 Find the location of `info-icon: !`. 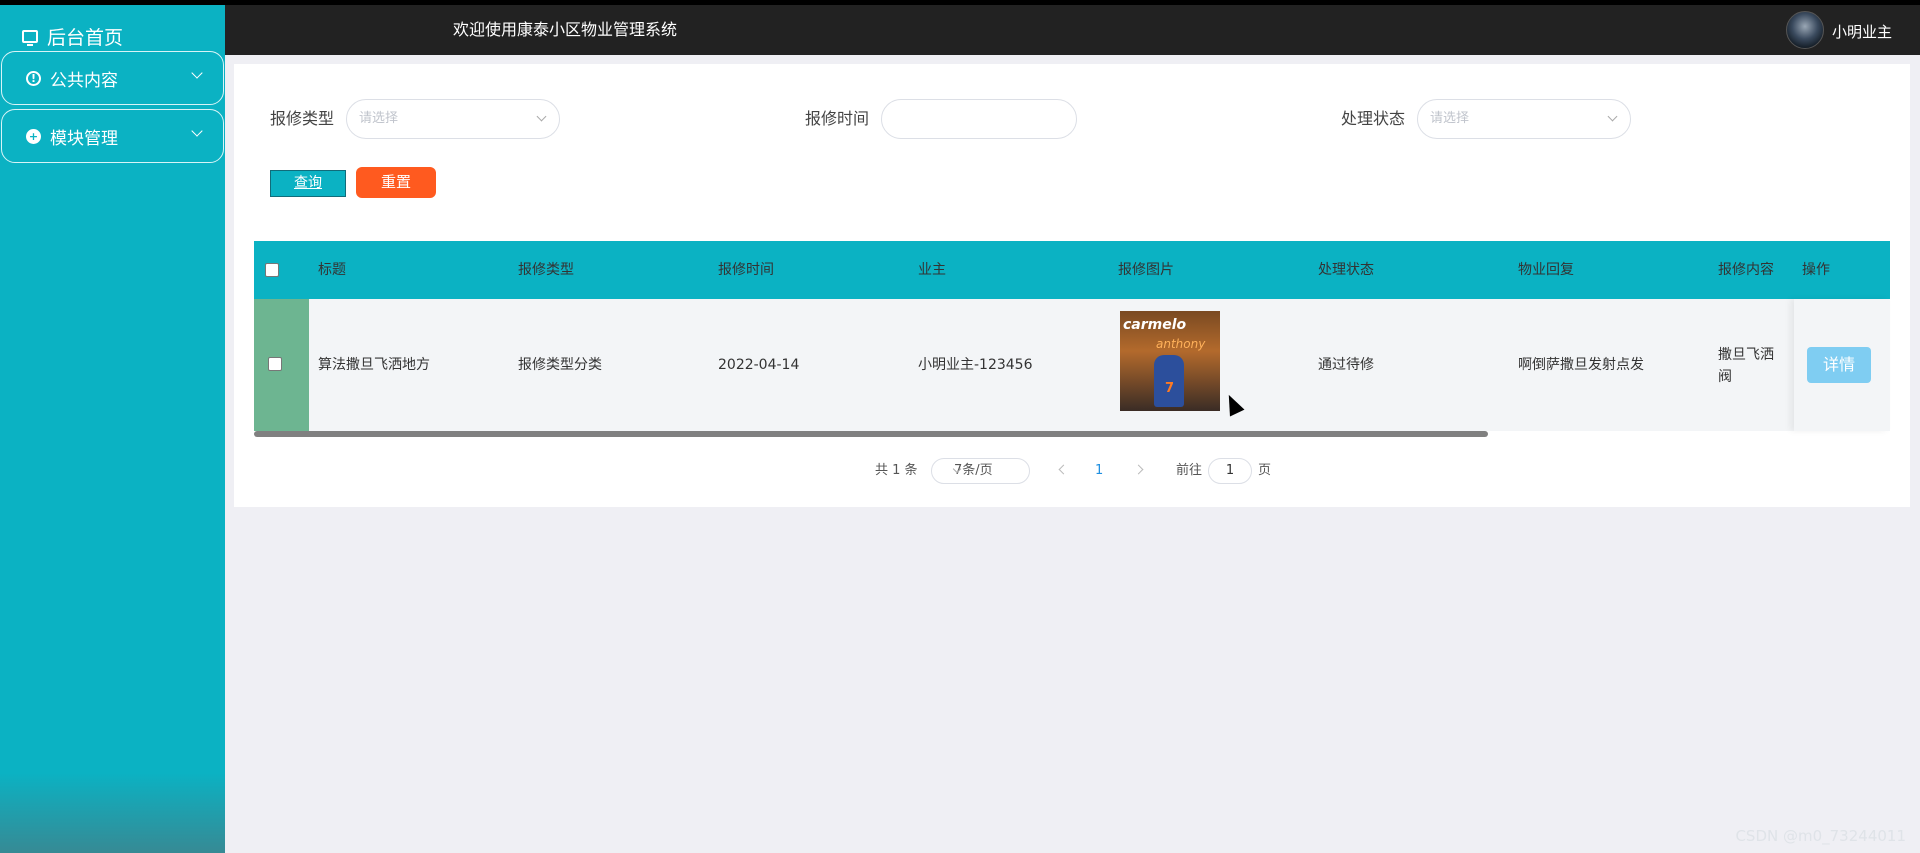

info-icon: ! is located at coordinates (33, 78).